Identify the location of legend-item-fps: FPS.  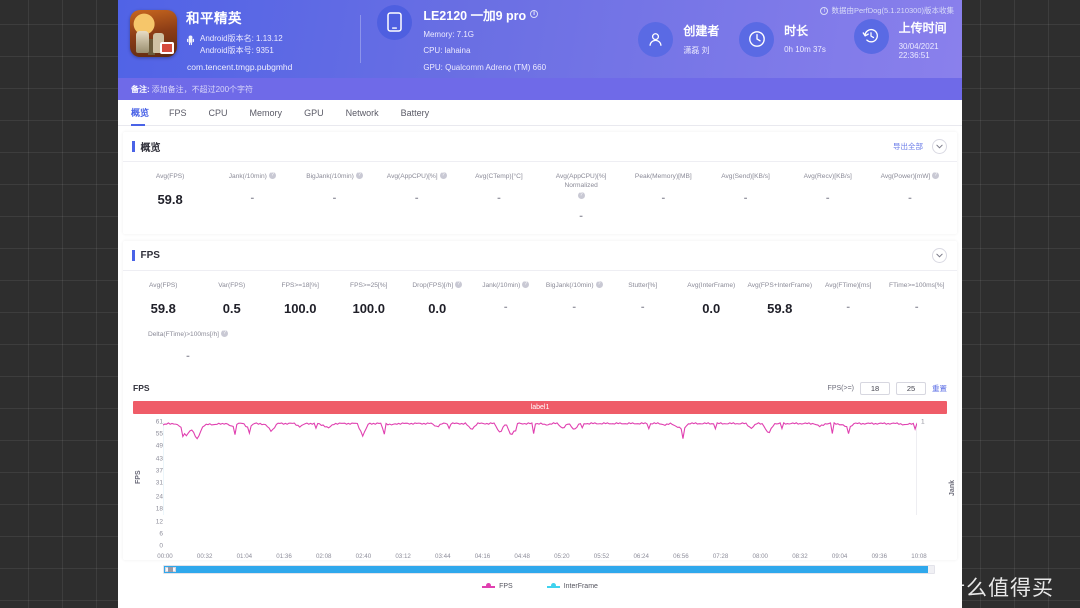
(497, 586).